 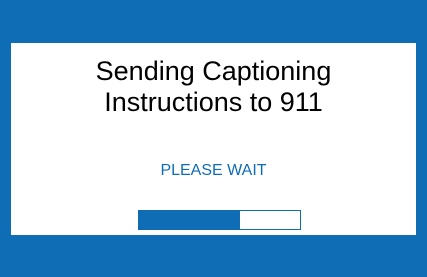 What do you see at coordinates (190, 220) in the screenshot?
I see `progress-bar-fill` at bounding box center [190, 220].